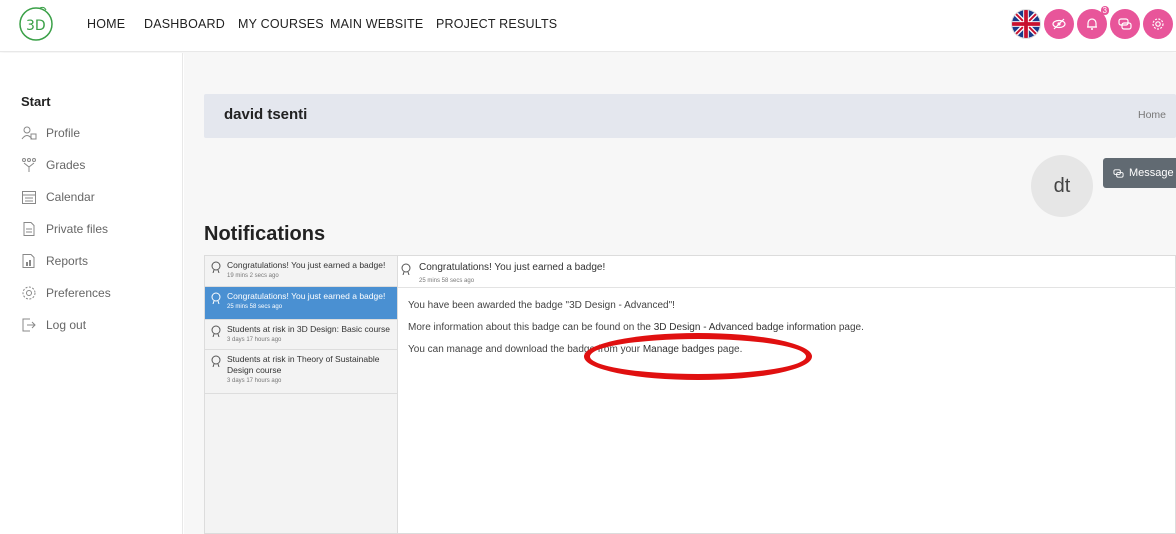 The width and height of the screenshot is (1176, 534). I want to click on nav-home: HOME, so click(106, 24).